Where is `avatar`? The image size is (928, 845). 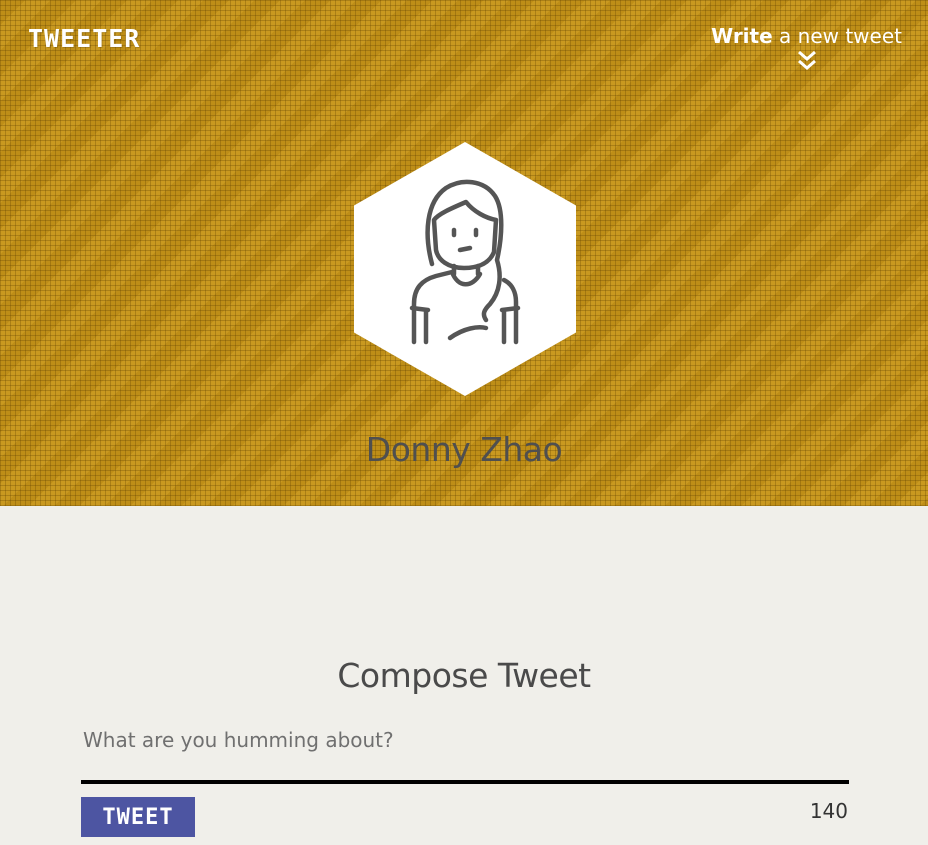
avatar is located at coordinates (465, 269).